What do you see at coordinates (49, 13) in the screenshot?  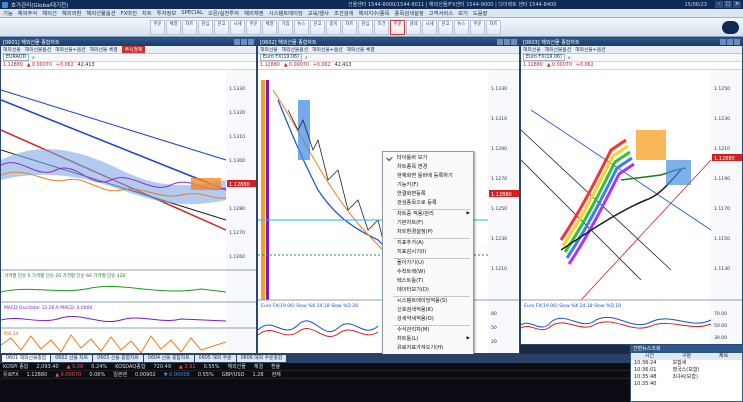 I see `menu-item: 해외선` at bounding box center [49, 13].